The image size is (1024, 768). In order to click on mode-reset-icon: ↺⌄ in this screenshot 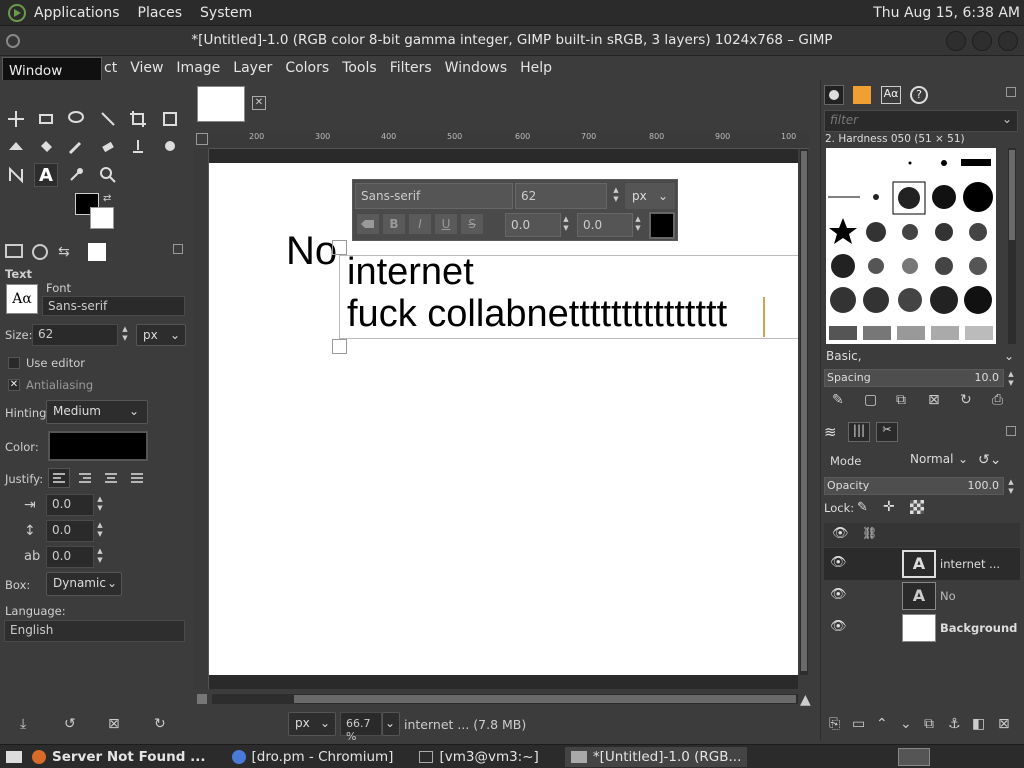, I will do `click(989, 460)`.